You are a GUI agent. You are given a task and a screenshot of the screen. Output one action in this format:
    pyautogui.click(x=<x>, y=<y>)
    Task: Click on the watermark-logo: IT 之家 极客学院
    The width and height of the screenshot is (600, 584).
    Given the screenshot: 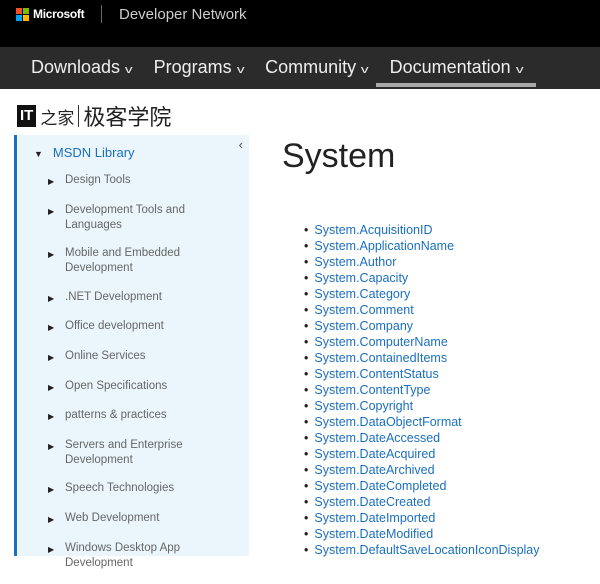 What is the action you would take?
    pyautogui.click(x=94, y=116)
    